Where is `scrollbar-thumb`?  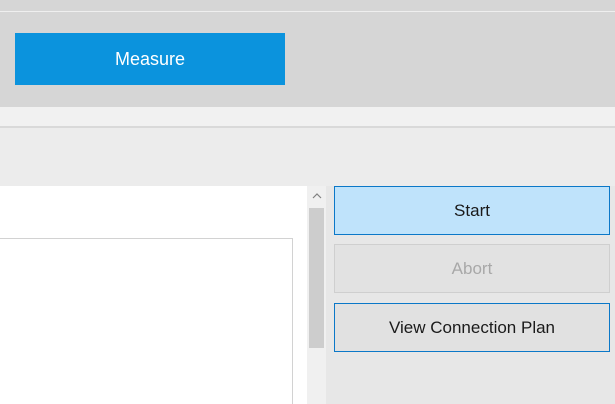
scrollbar-thumb is located at coordinates (316, 278).